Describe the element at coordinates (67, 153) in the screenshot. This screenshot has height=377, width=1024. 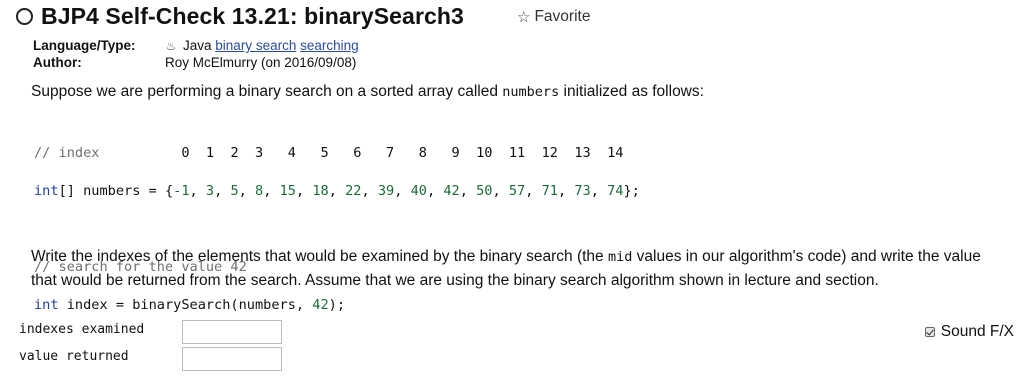
I see `code-index-comment: // index` at that location.